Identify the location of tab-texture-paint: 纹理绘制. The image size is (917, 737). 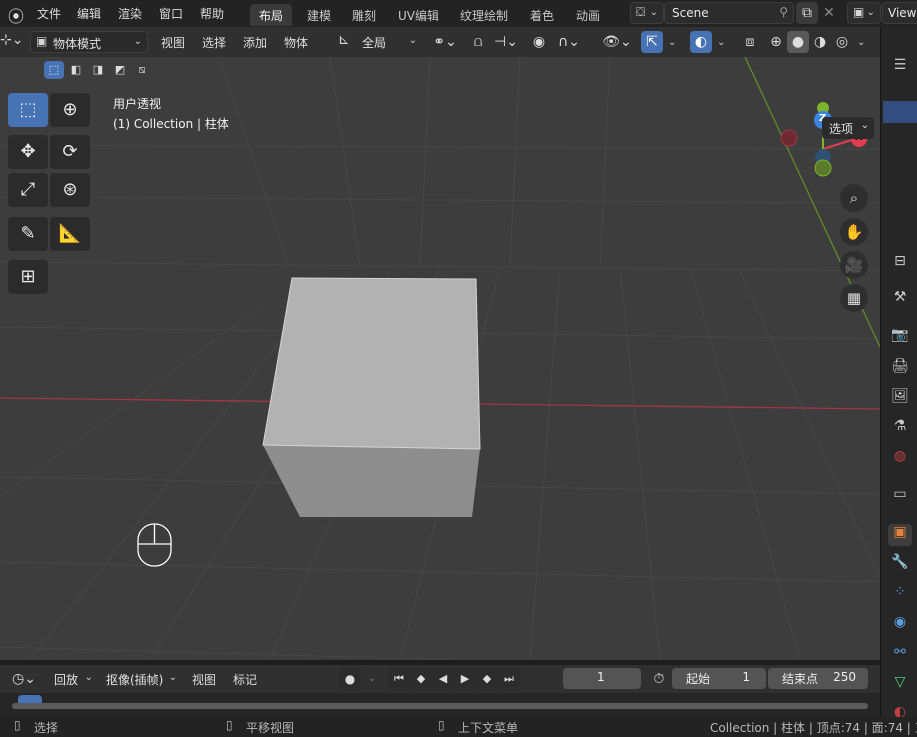
(484, 15).